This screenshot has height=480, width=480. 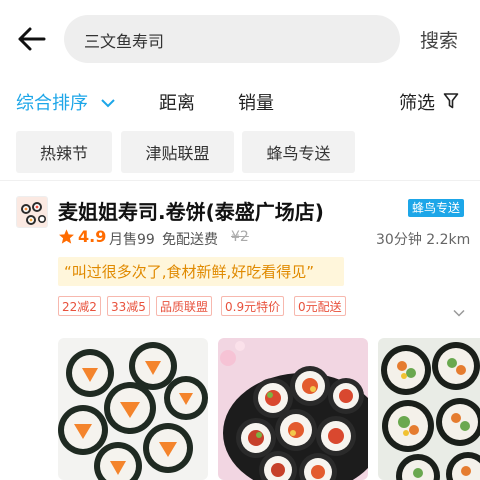 What do you see at coordinates (184, 306) in the screenshot?
I see `promo-tag: 品质联盟` at bounding box center [184, 306].